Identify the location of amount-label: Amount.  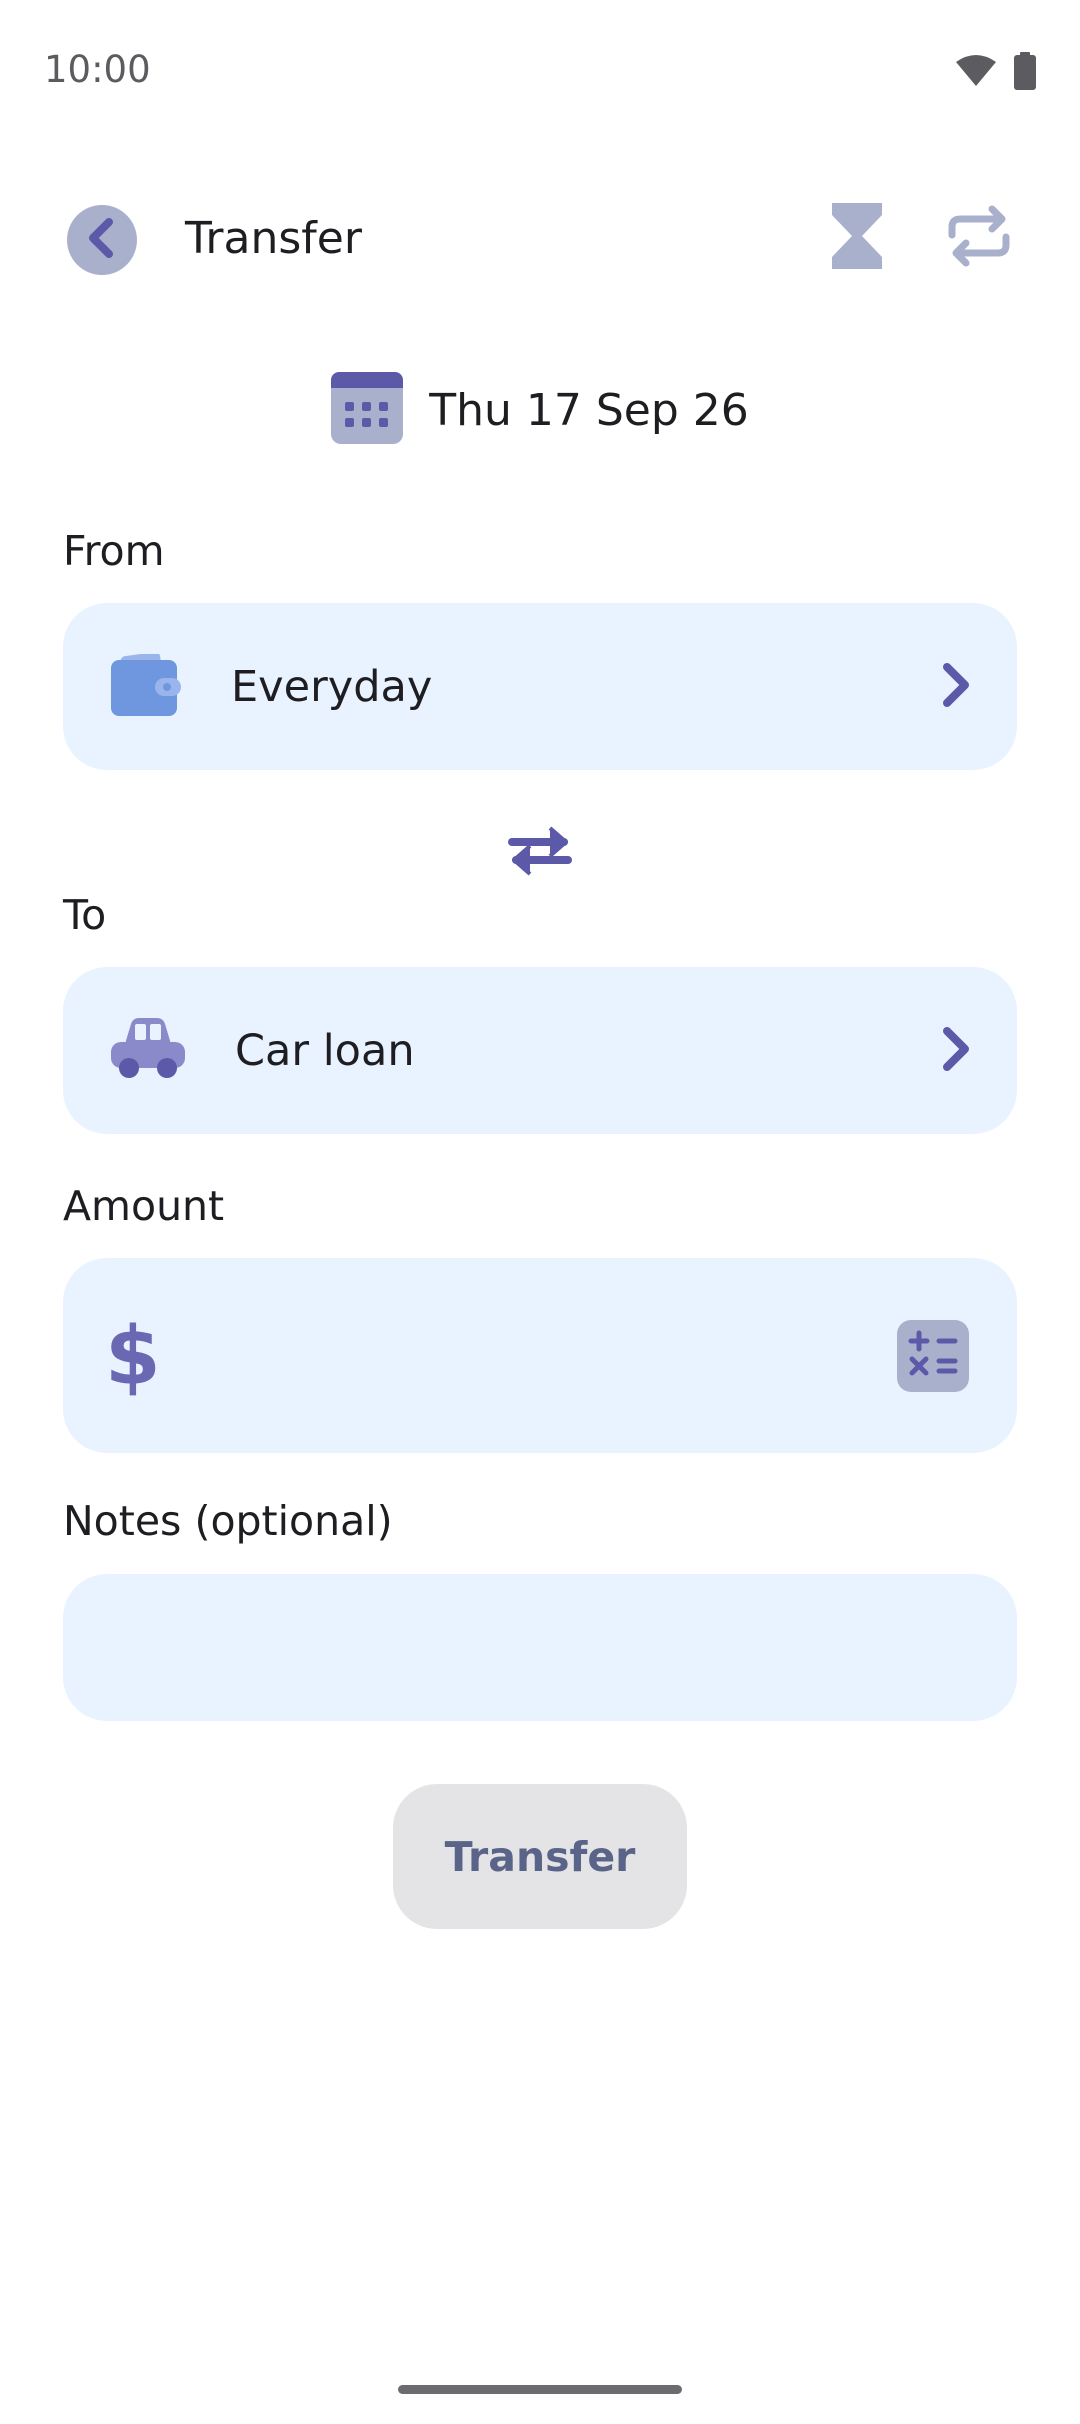
(144, 1206).